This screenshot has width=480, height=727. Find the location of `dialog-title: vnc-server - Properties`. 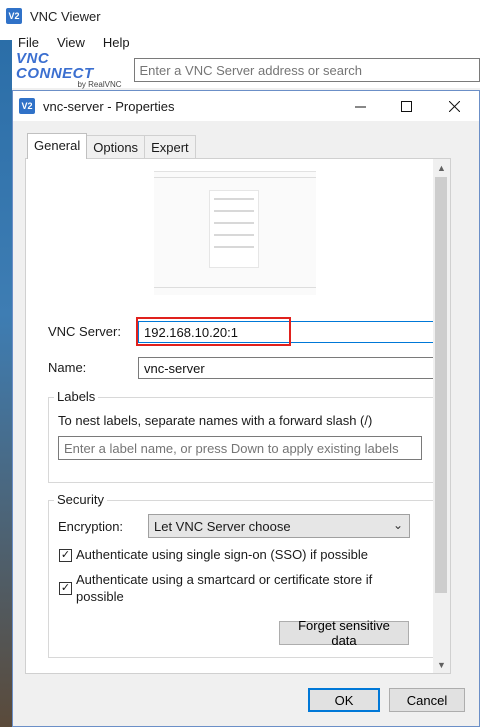

dialog-title: vnc-server - Properties is located at coordinates (109, 106).